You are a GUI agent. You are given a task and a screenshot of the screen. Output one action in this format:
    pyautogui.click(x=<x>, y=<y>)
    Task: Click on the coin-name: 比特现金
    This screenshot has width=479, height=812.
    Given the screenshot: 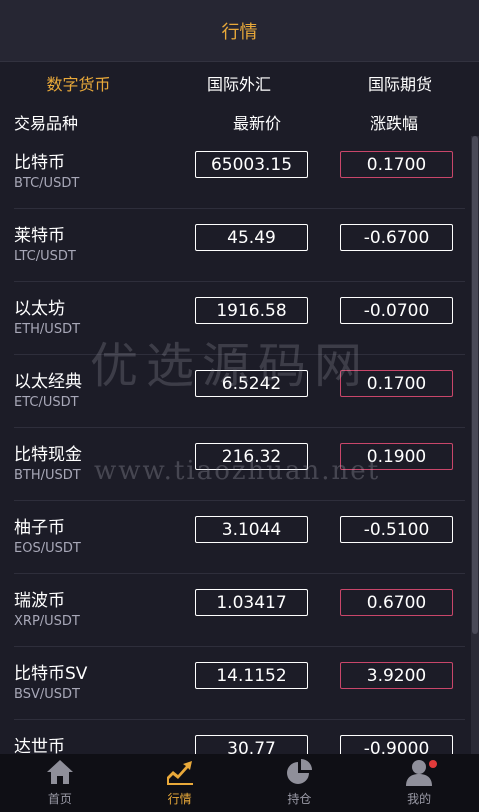 What is the action you would take?
    pyautogui.click(x=48, y=455)
    